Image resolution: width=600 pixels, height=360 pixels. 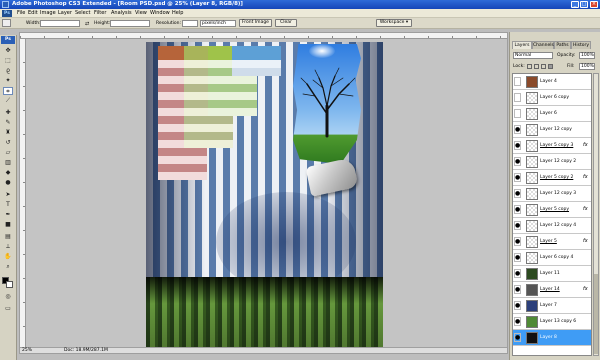 What do you see at coordinates (82, 13) in the screenshot?
I see `menu-select: Select` at bounding box center [82, 13].